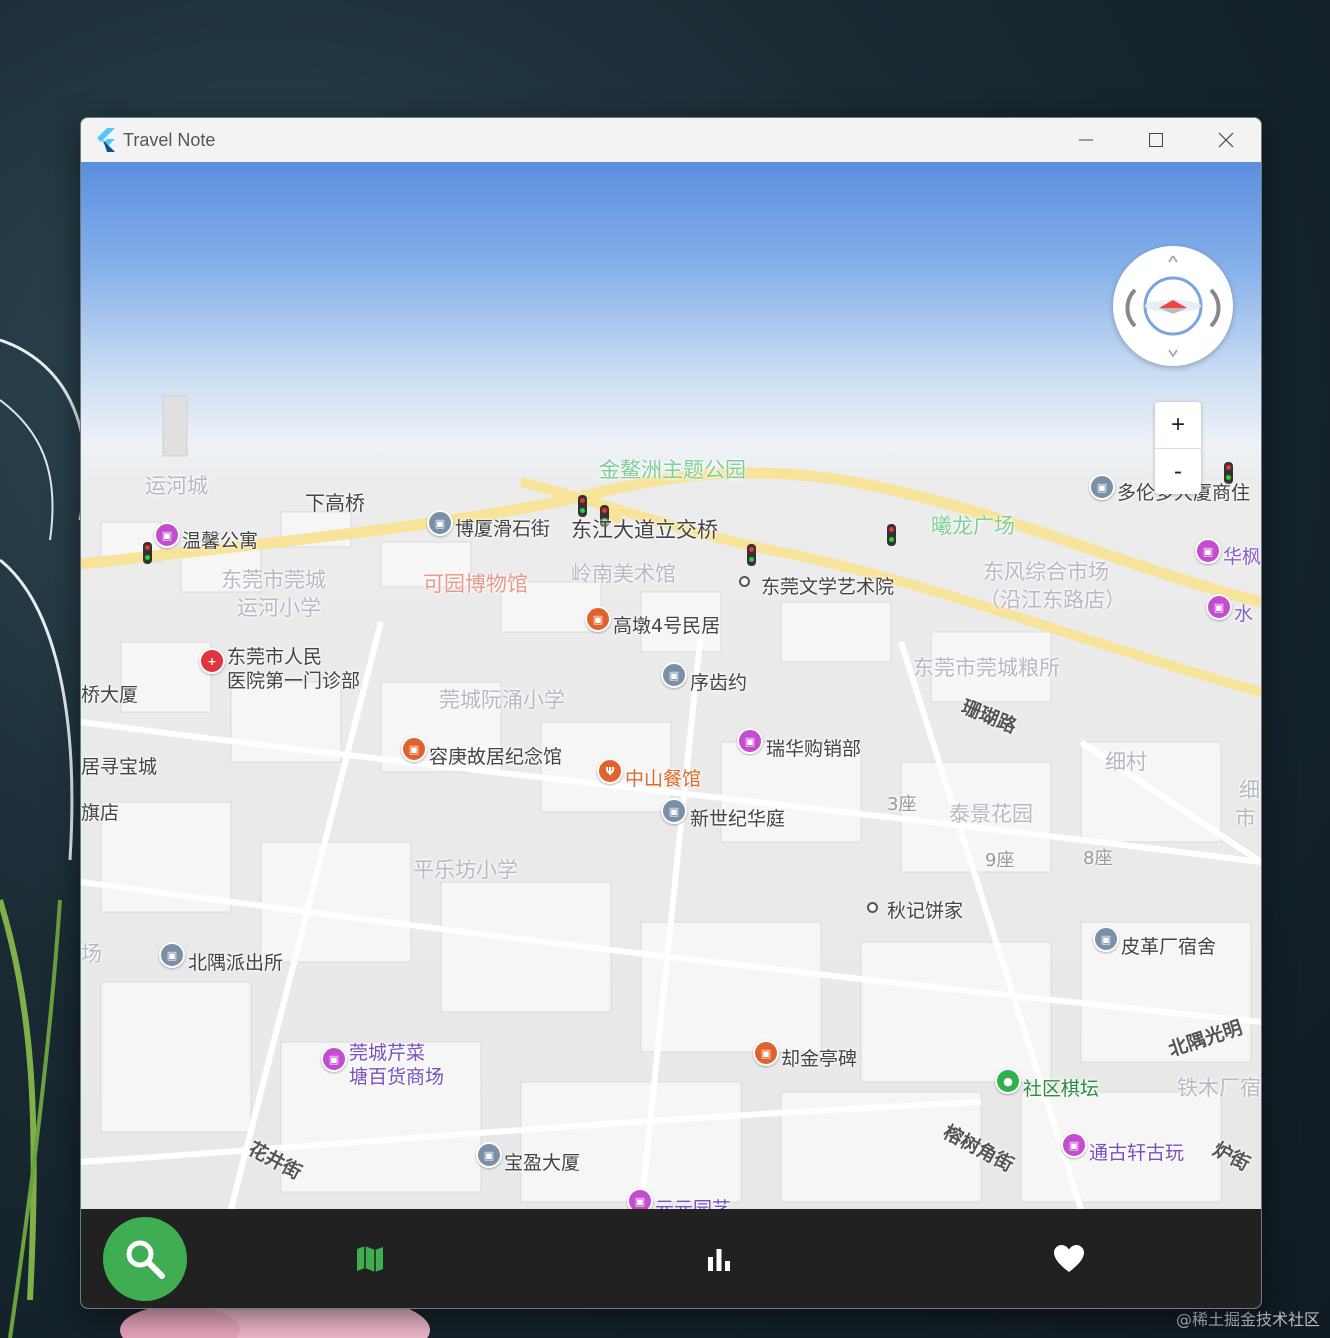  What do you see at coordinates (109, 693) in the screenshot?
I see `map-label: 桥大厦` at bounding box center [109, 693].